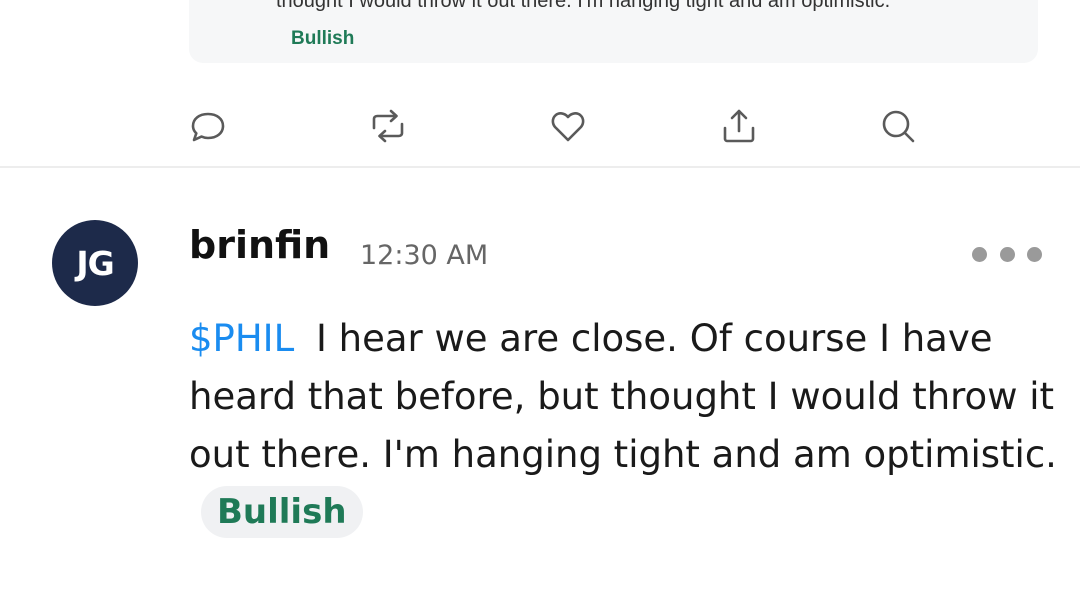 This screenshot has height=608, width=1080. Describe the element at coordinates (323, 38) in the screenshot. I see `quoted-sentiment-badge: Bullish` at that location.